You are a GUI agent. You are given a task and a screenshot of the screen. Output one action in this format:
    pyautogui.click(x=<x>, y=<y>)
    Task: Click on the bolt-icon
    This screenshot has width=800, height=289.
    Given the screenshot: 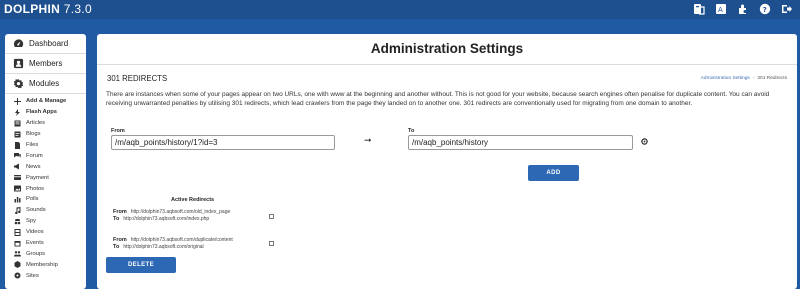 What is the action you would take?
    pyautogui.click(x=17, y=112)
    